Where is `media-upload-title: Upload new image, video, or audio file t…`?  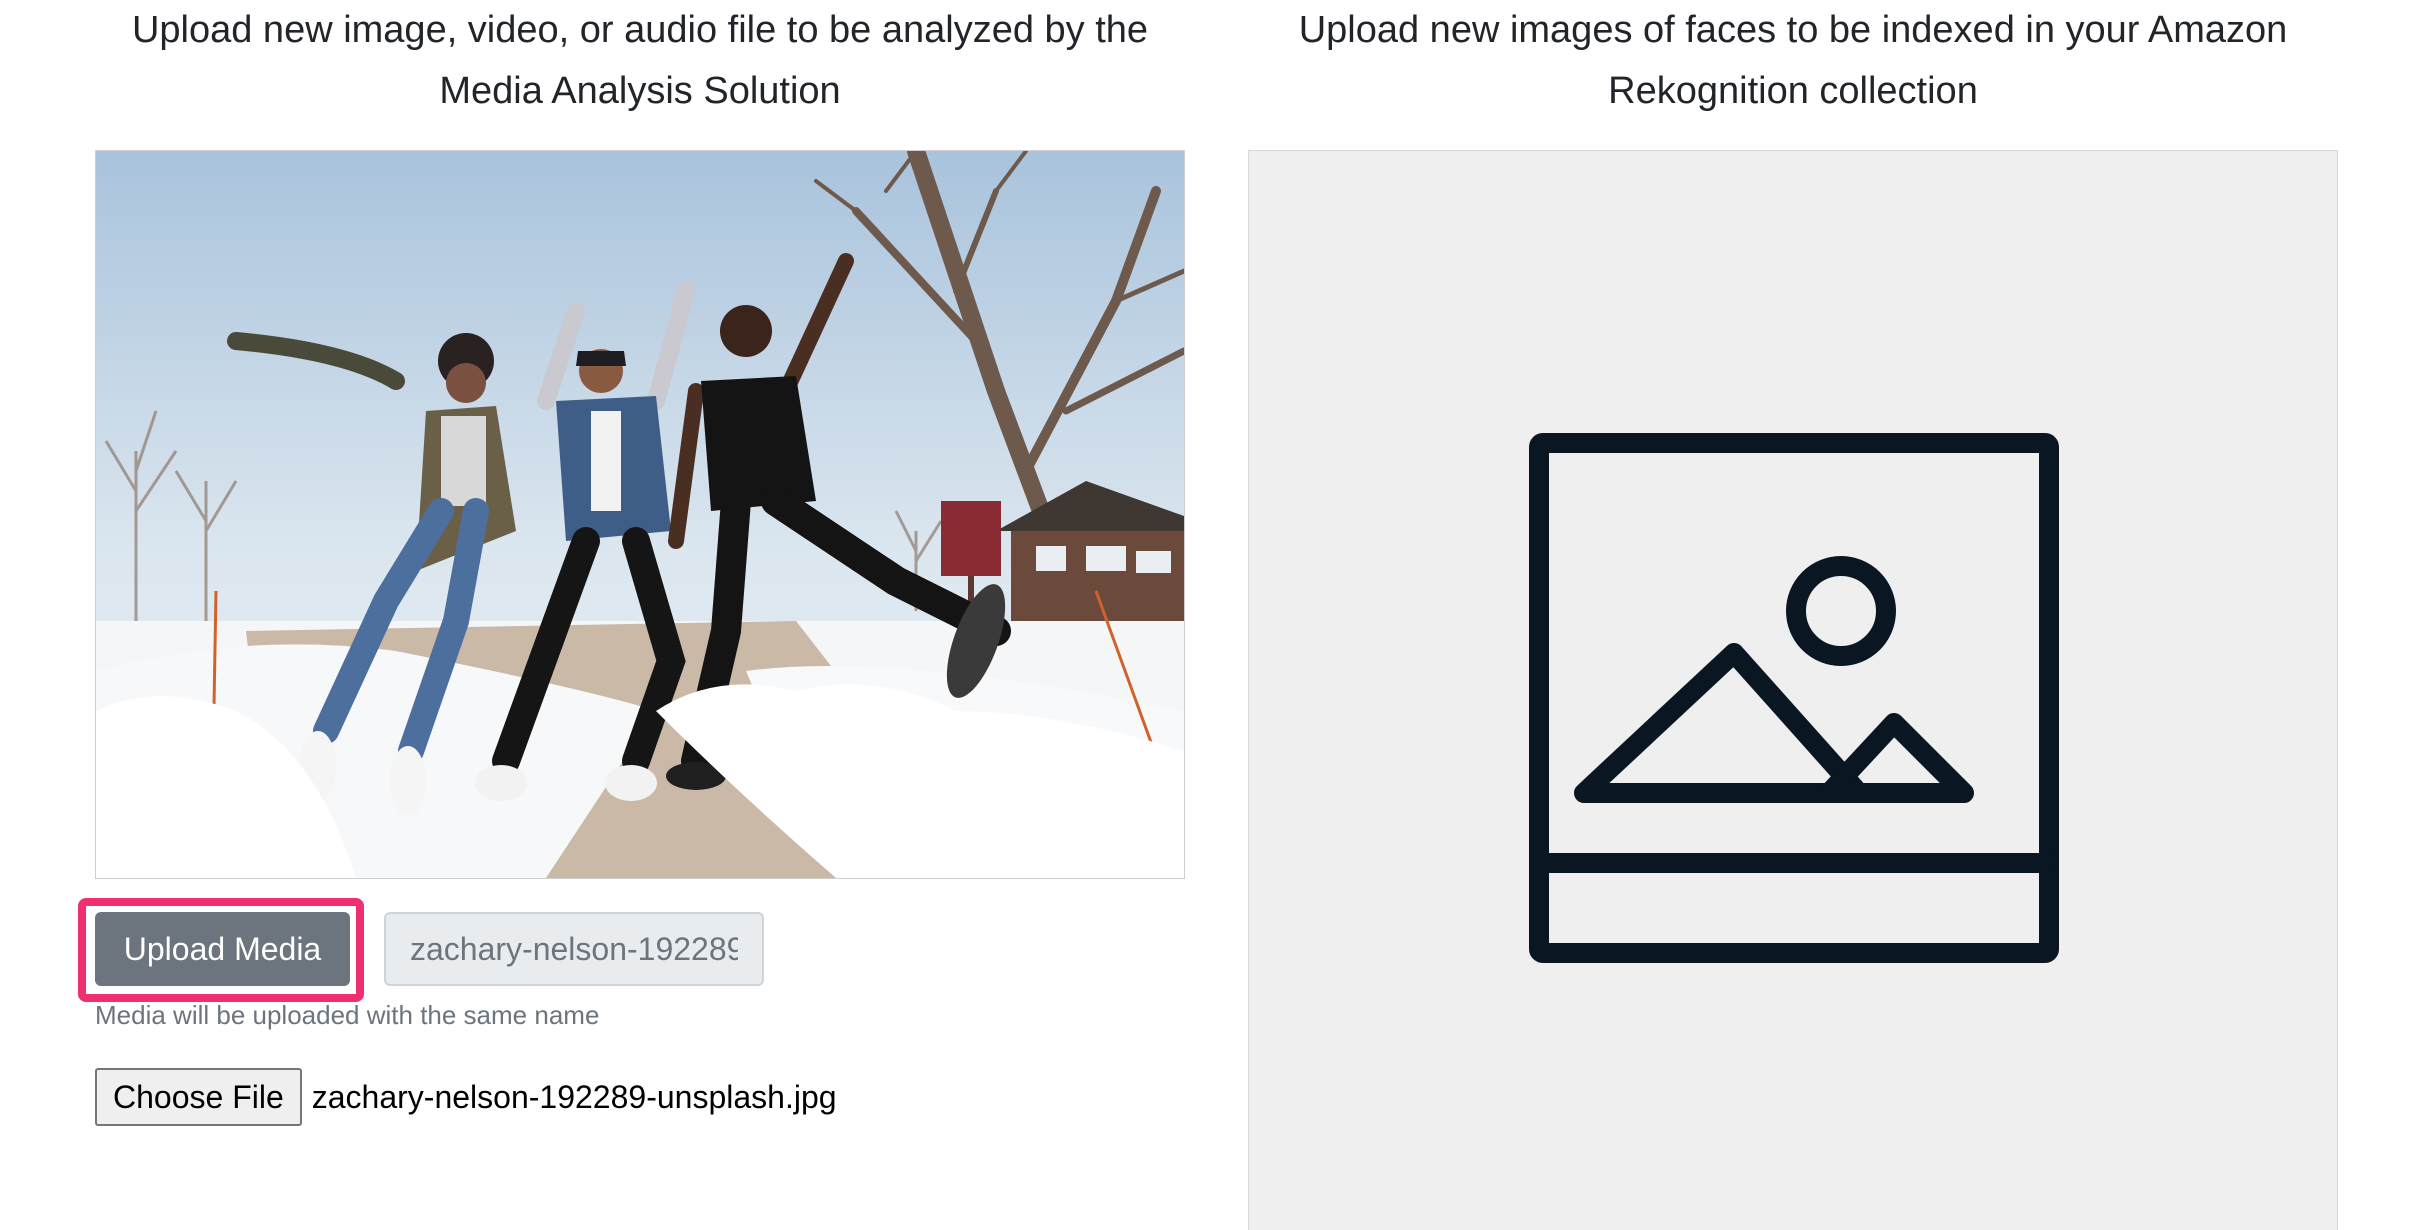
media-upload-title: Upload new image, video, or audio file t… is located at coordinates (640, 60).